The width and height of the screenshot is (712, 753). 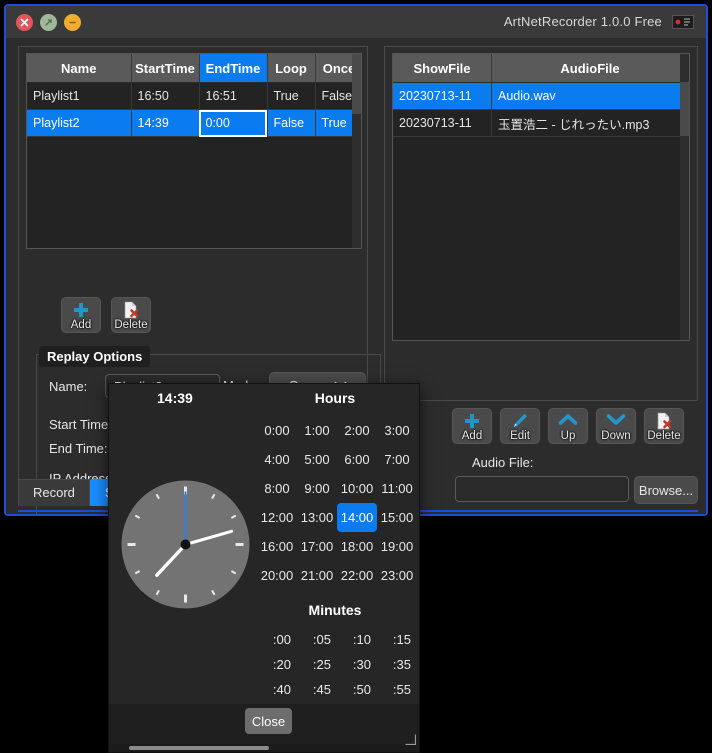 What do you see at coordinates (165, 68) in the screenshot?
I see `column-header-starttime: StartTime` at bounding box center [165, 68].